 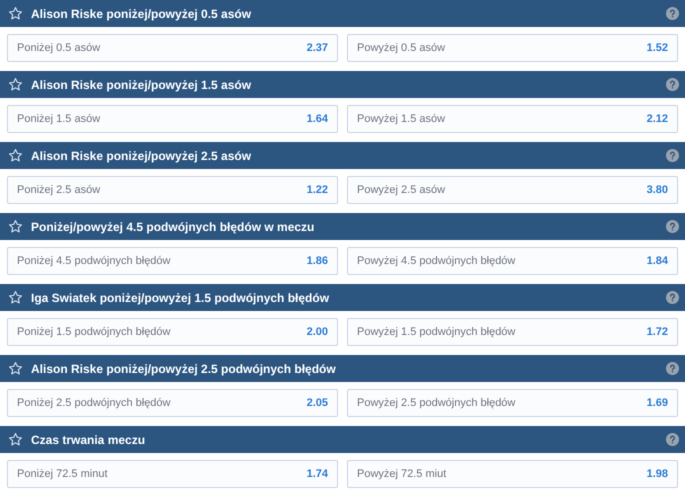 I want to click on odds-button: Poniżej 1.5 asów 1.64, so click(x=172, y=119).